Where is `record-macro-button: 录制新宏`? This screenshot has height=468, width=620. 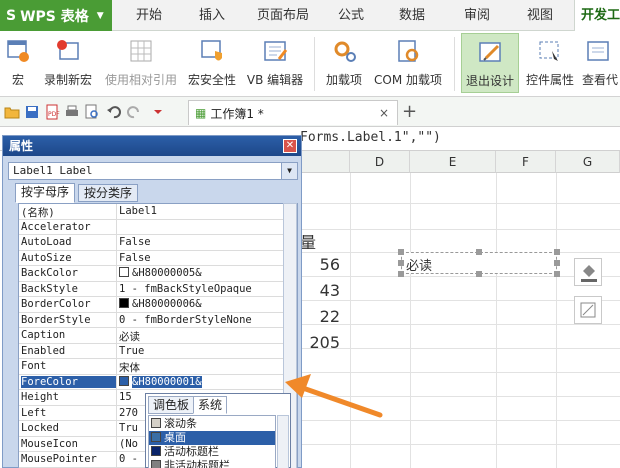 record-macro-button: 录制新宏 is located at coordinates (68, 63).